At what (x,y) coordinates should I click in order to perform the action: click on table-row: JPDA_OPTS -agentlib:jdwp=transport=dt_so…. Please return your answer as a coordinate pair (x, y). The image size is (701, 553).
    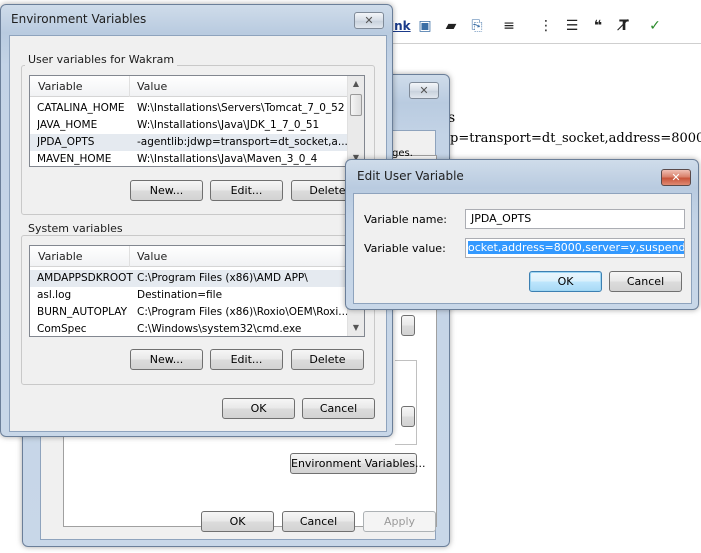
    Looking at the image, I should click on (188, 142).